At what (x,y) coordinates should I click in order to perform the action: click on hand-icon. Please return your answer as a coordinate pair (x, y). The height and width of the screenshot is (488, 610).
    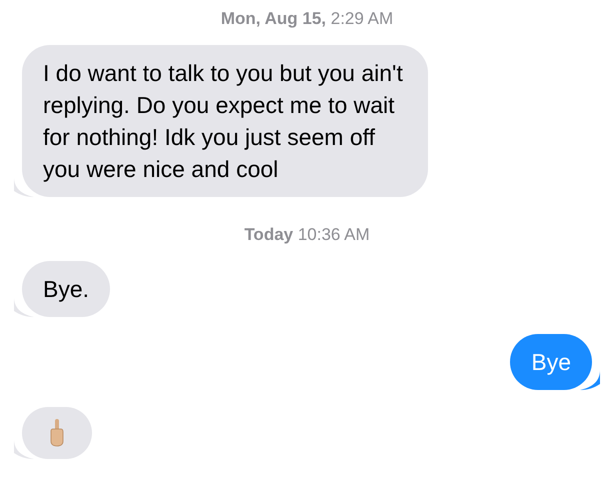
    Looking at the image, I should click on (57, 433).